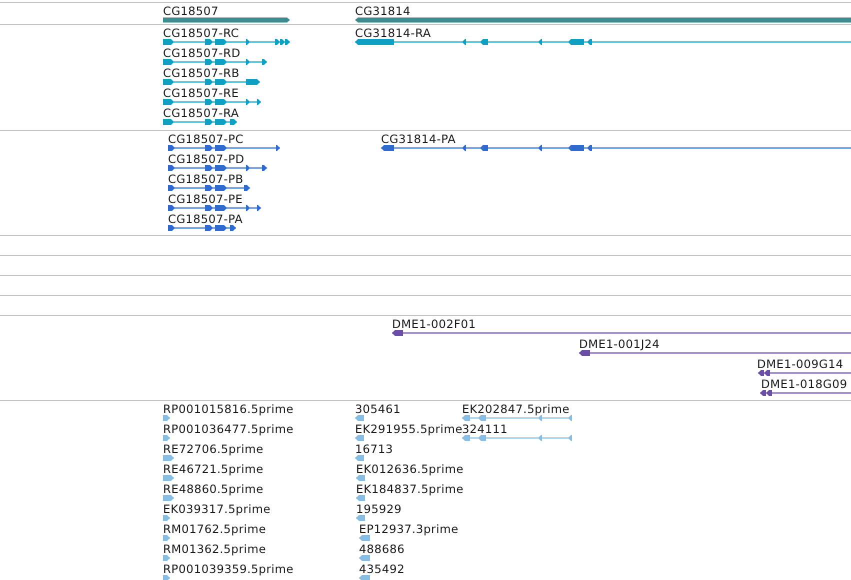 The width and height of the screenshot is (851, 580). Describe the element at coordinates (393, 33) in the screenshot. I see `feature-label: CG31814-RA` at that location.